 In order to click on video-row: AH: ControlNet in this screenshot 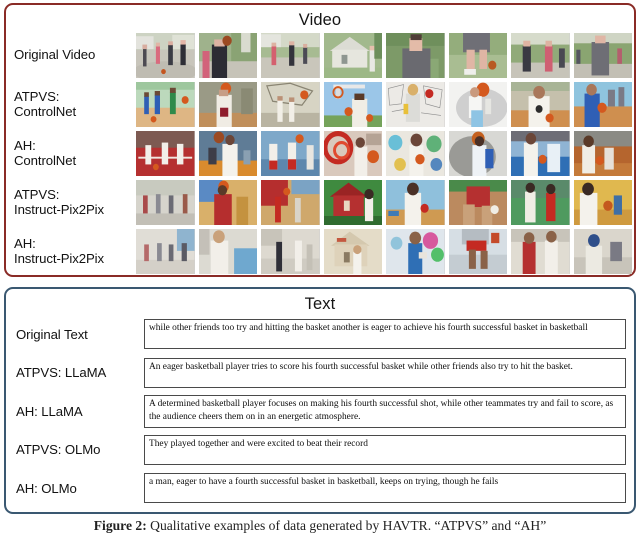, I will do `click(320, 153)`.